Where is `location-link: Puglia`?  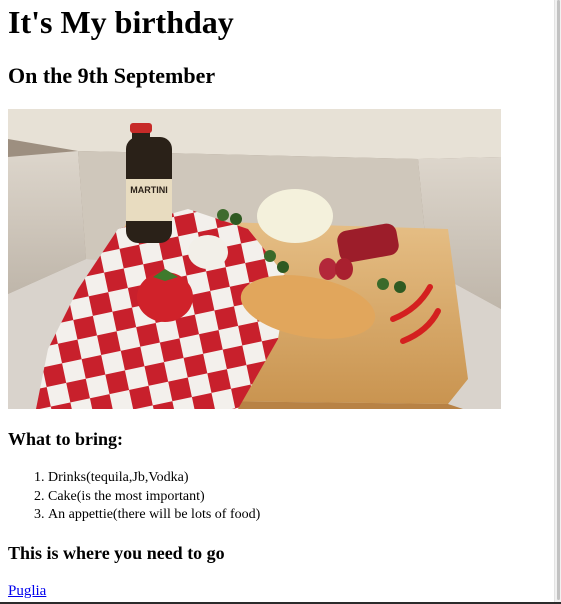 location-link: Puglia is located at coordinates (27, 591).